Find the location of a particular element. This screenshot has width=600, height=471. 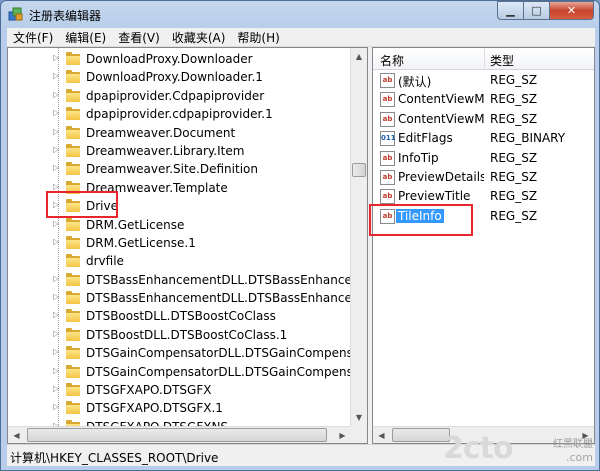

menu-view: 查看(V) is located at coordinates (139, 37).